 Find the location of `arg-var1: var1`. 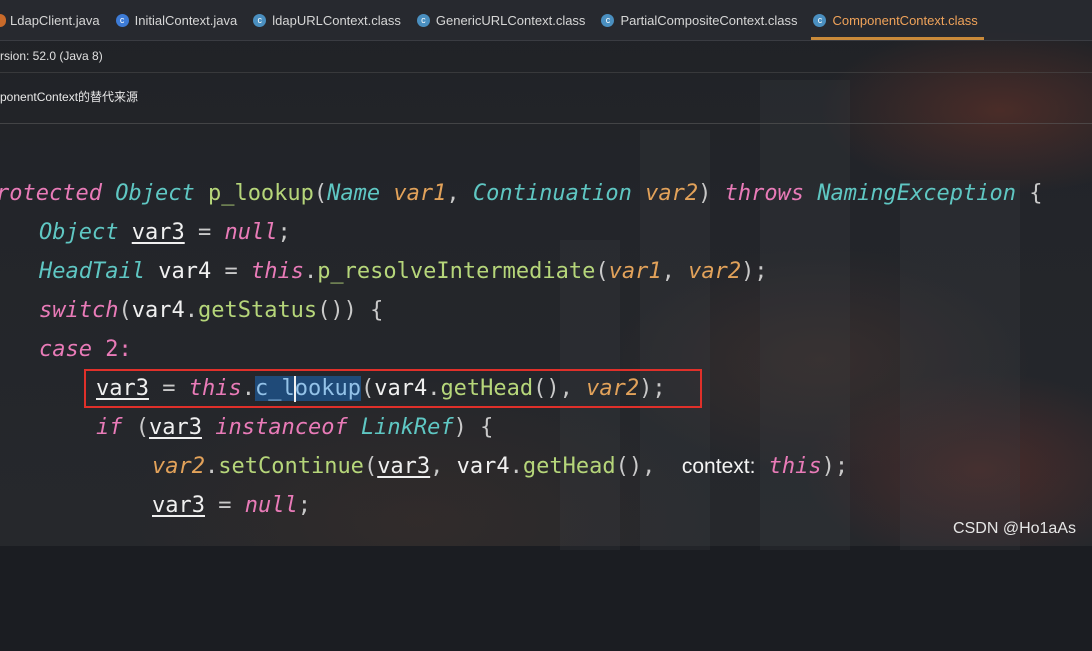

arg-var1: var1 is located at coordinates (635, 271).